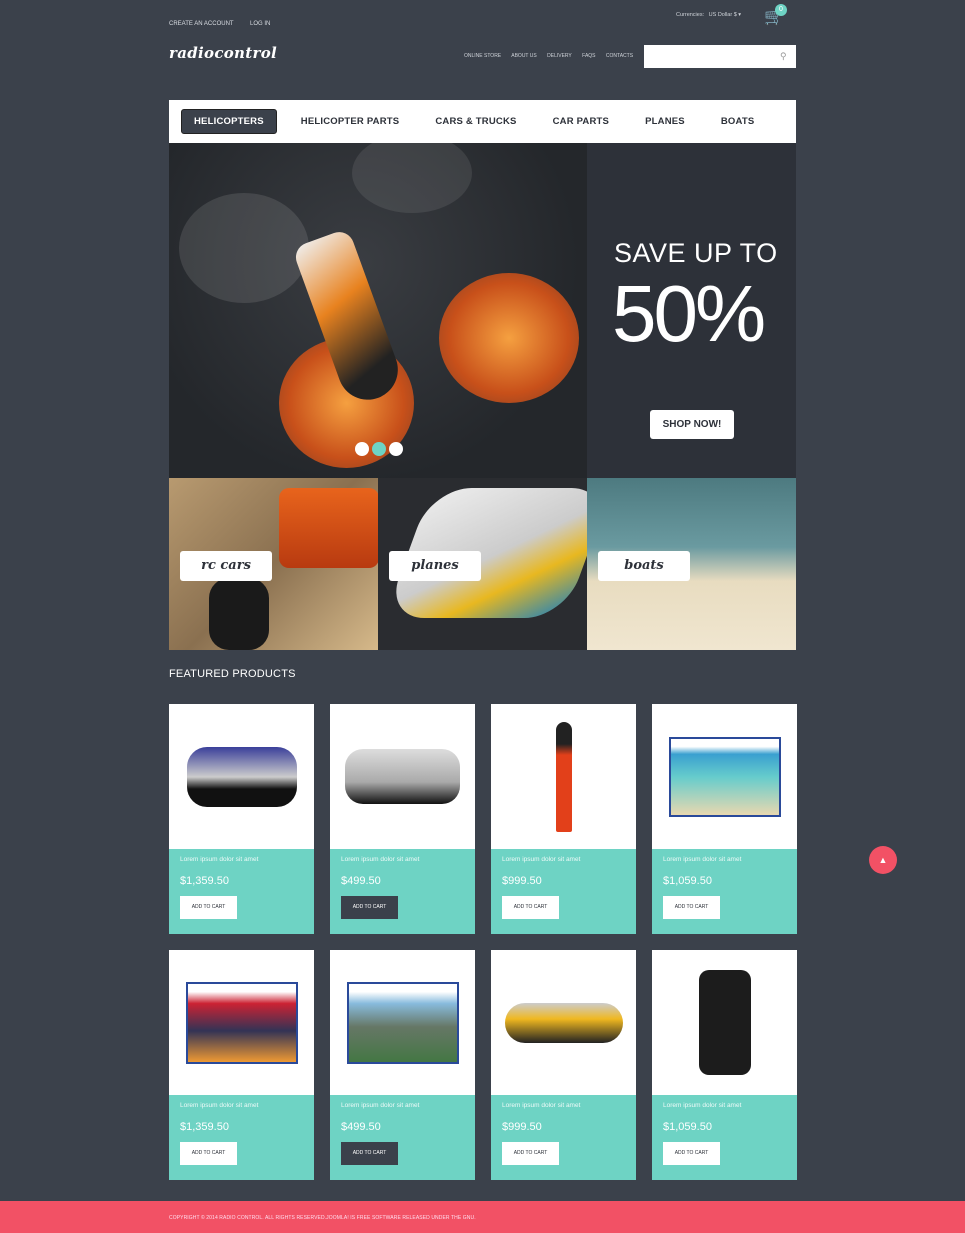 The image size is (965, 1233). I want to click on nav-planes: PLANES, so click(665, 121).